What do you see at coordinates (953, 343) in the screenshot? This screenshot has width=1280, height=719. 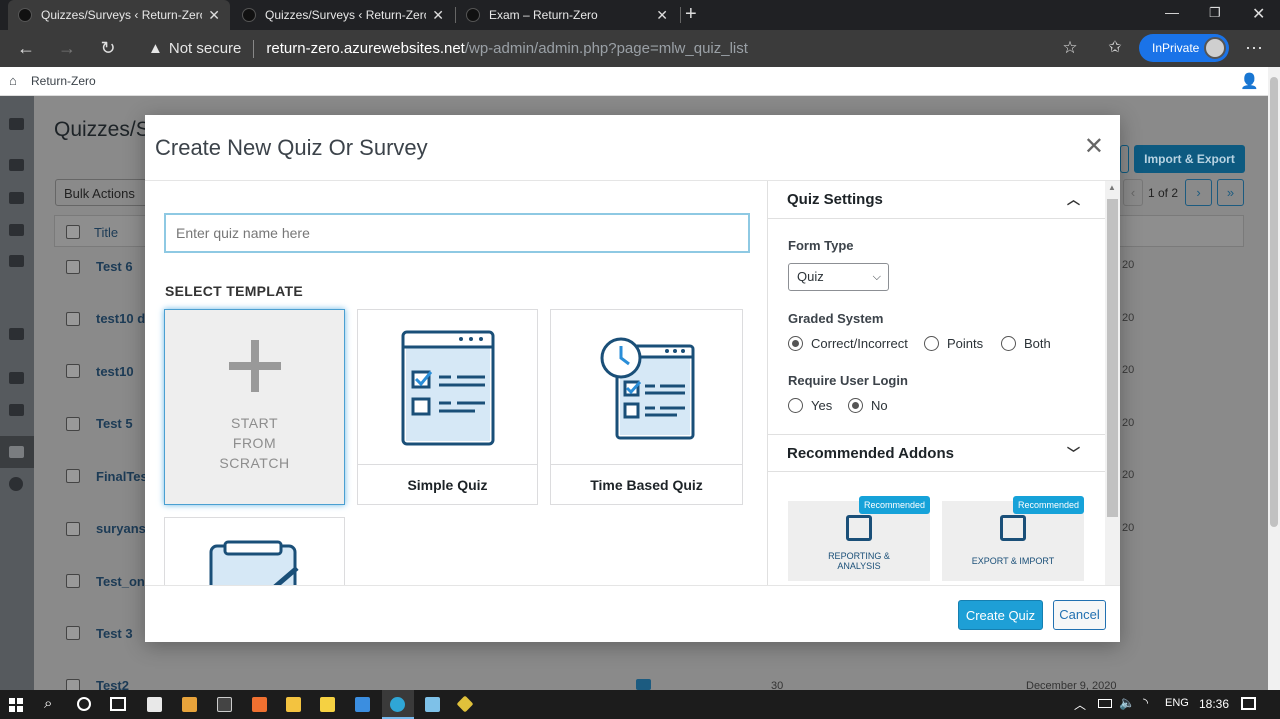 I see `radio-points: Points` at bounding box center [953, 343].